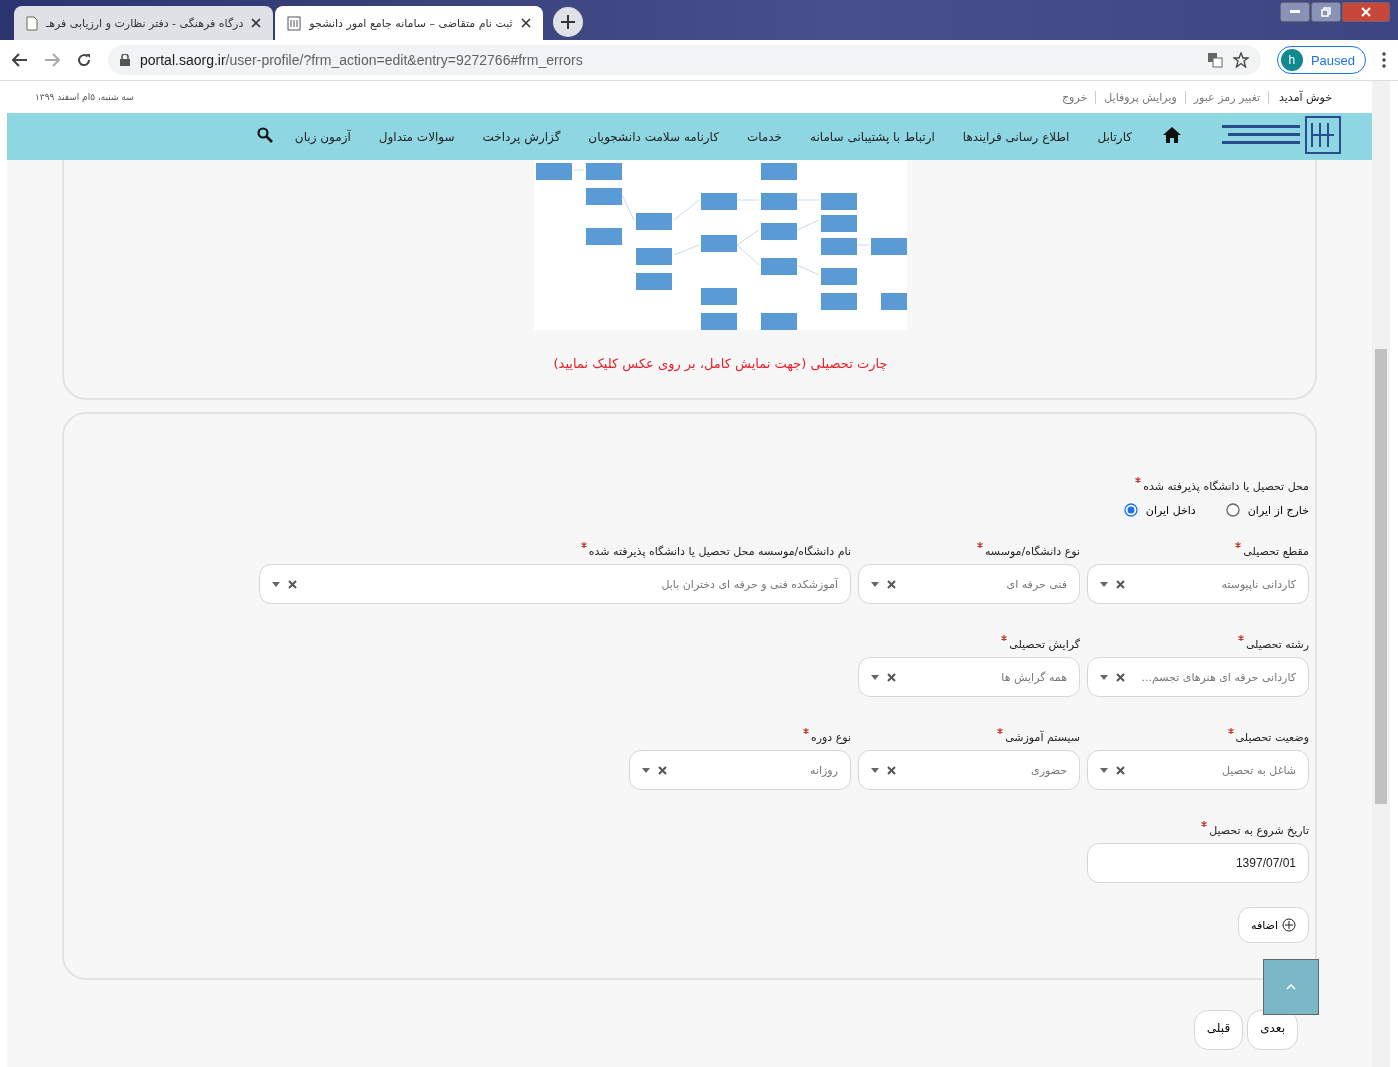  I want to click on more-icon, so click(1384, 60).